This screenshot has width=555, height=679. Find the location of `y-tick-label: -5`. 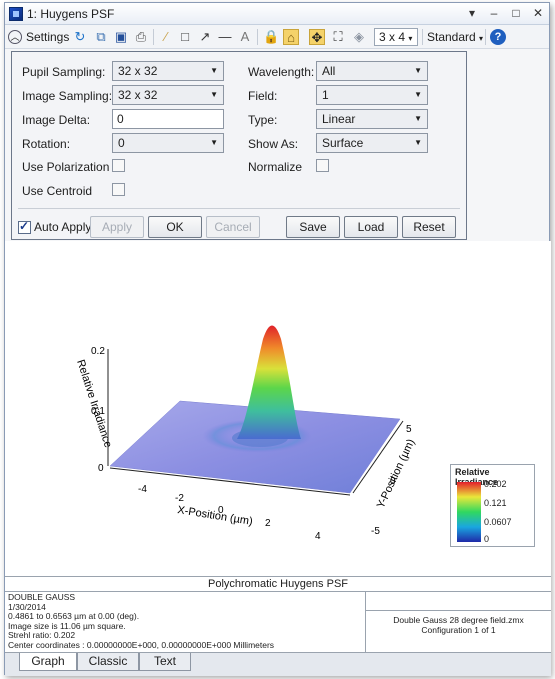

y-tick-label: -5 is located at coordinates (375, 531).